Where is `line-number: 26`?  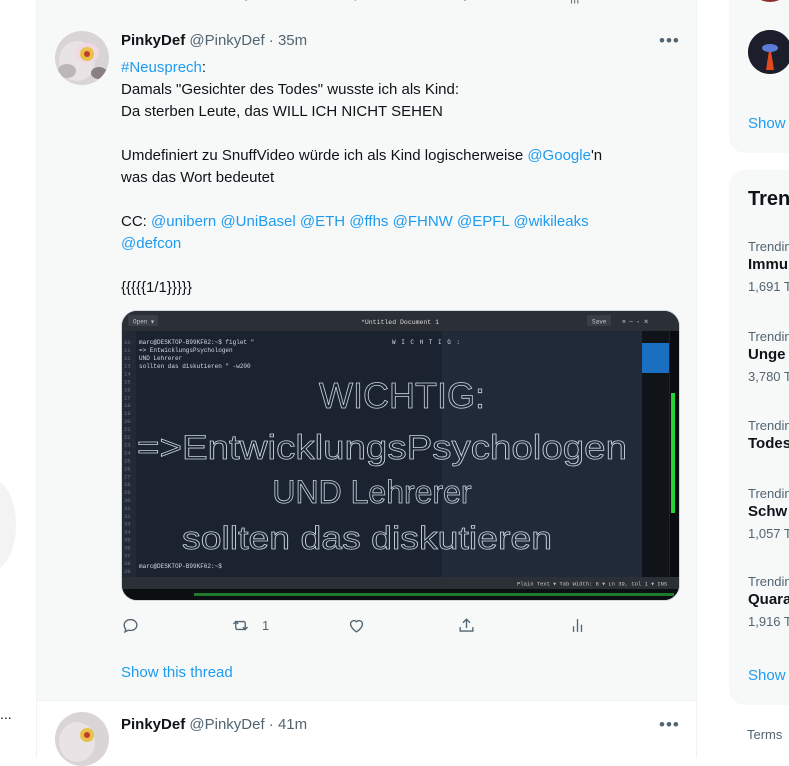
line-number: 26 is located at coordinates (127, 468).